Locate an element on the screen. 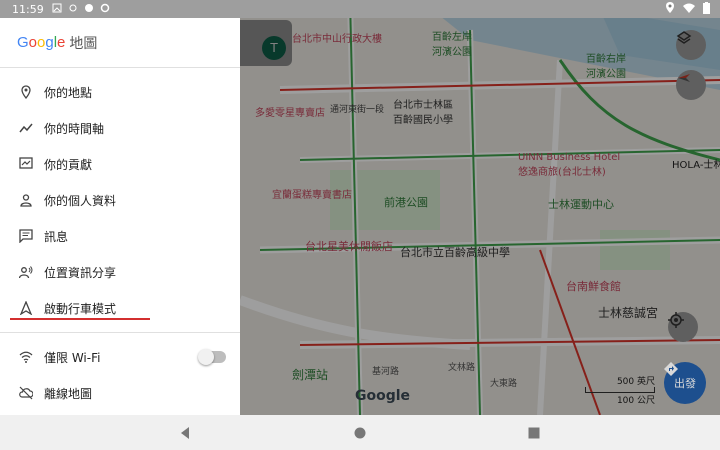  system-icons is located at coordinates (687, 9).